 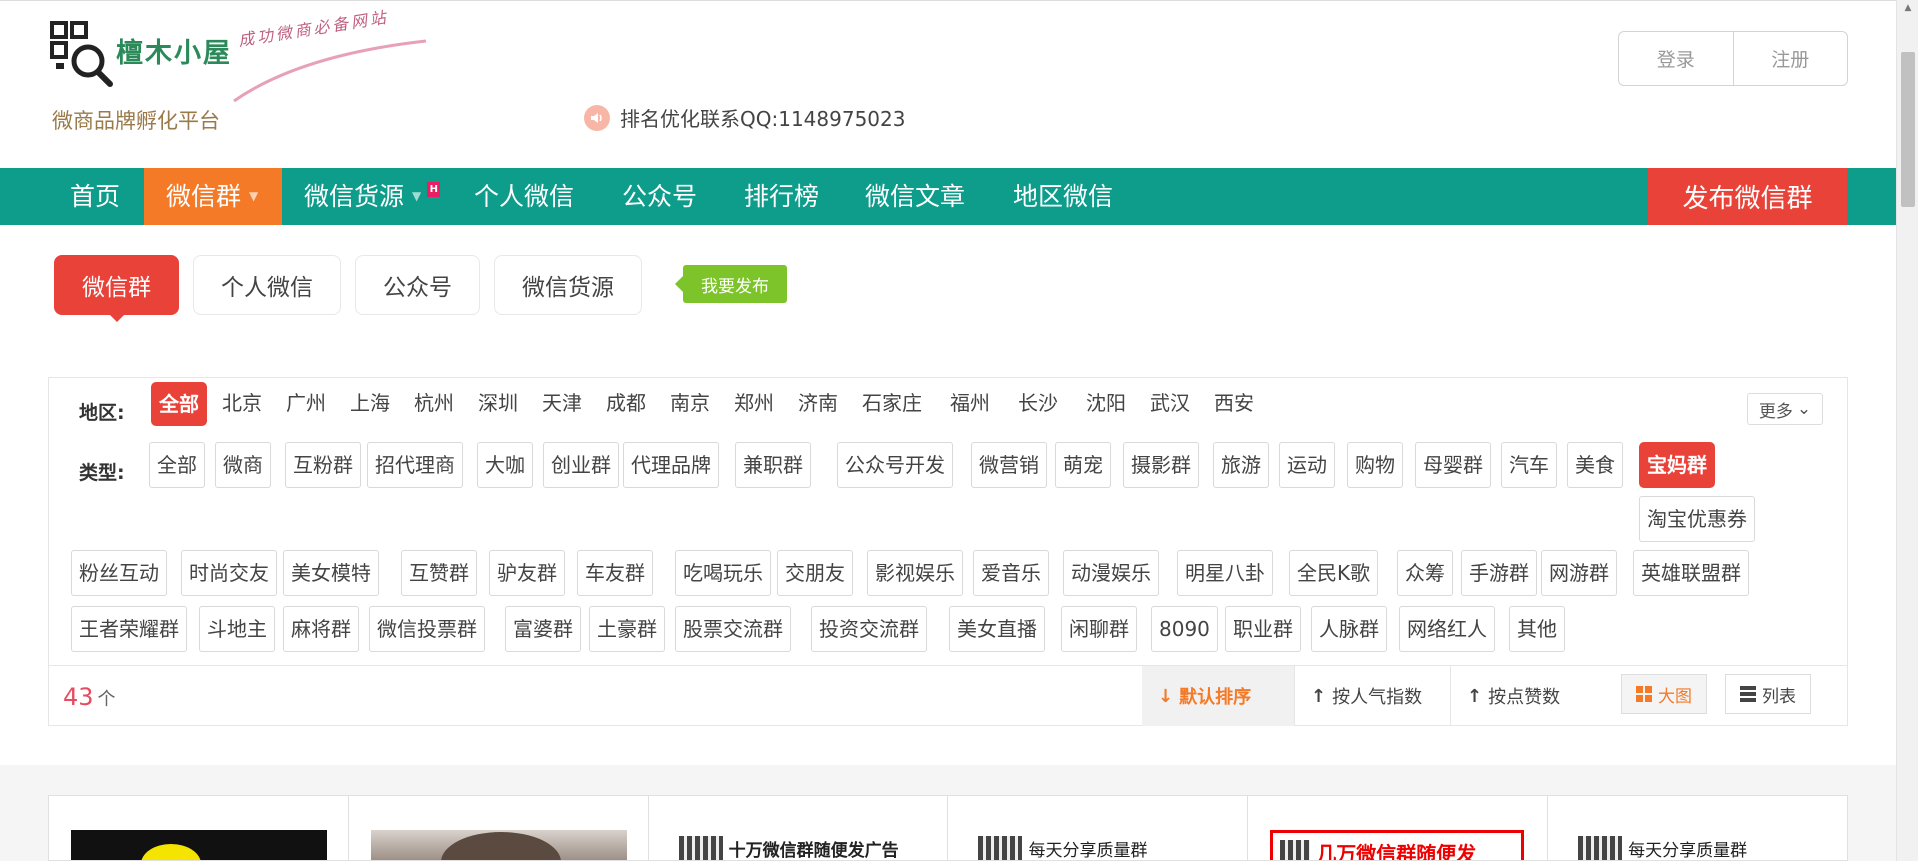 What do you see at coordinates (1676, 58) in the screenshot?
I see `login-button: 登录` at bounding box center [1676, 58].